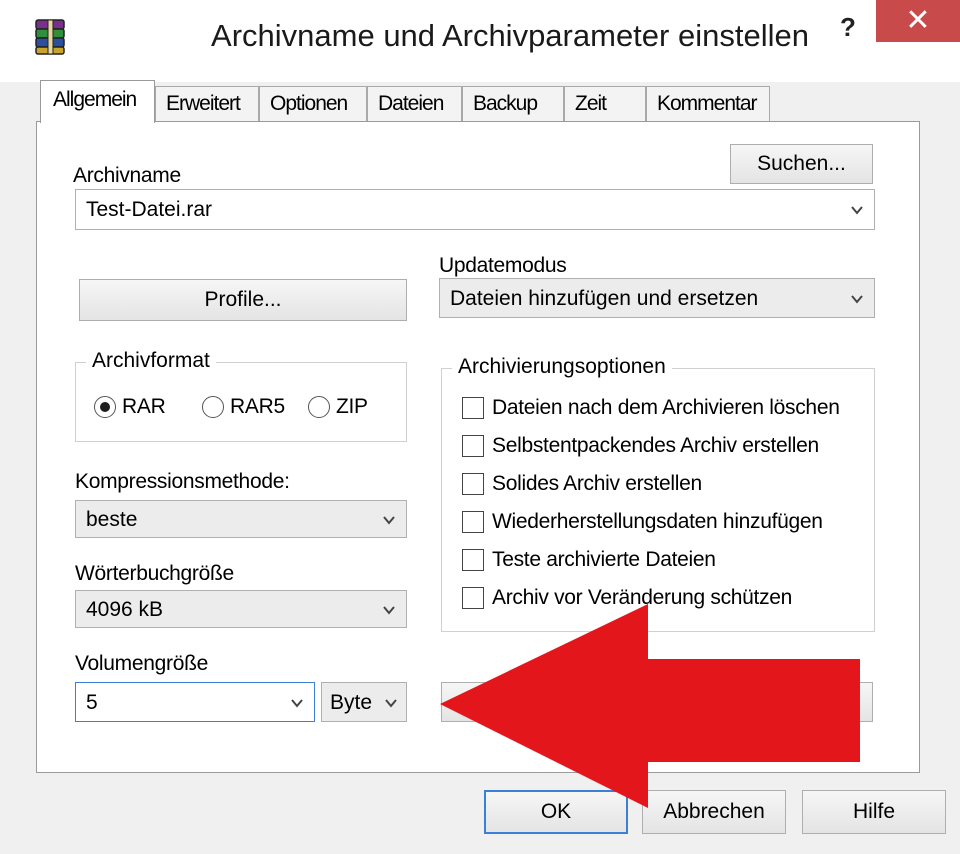 The height and width of the screenshot is (854, 960). What do you see at coordinates (92, 702) in the screenshot?
I see `volume-size-value: 5` at bounding box center [92, 702].